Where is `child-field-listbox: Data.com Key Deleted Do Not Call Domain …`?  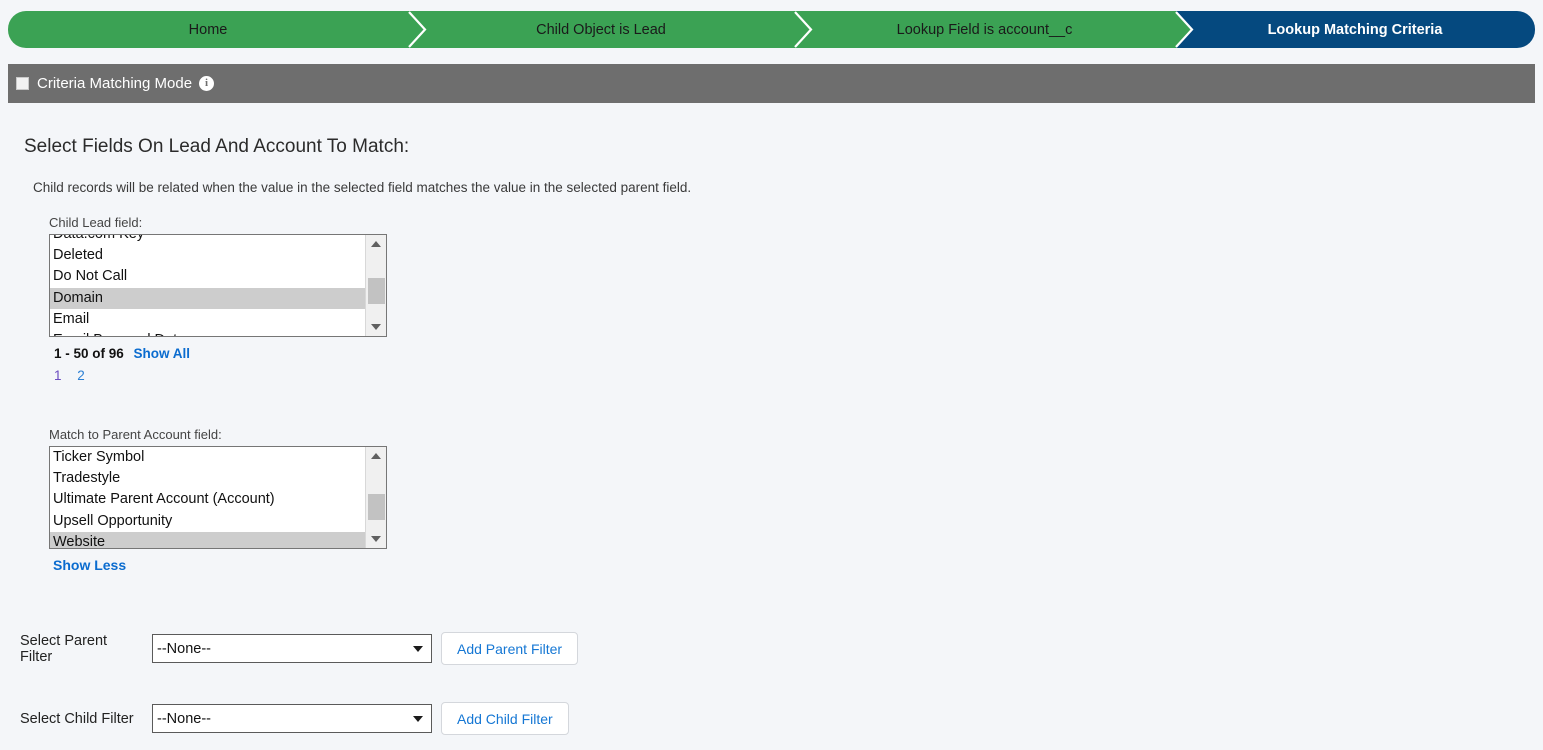
child-field-listbox: Data.com Key Deleted Do Not Call Domain … is located at coordinates (218, 285).